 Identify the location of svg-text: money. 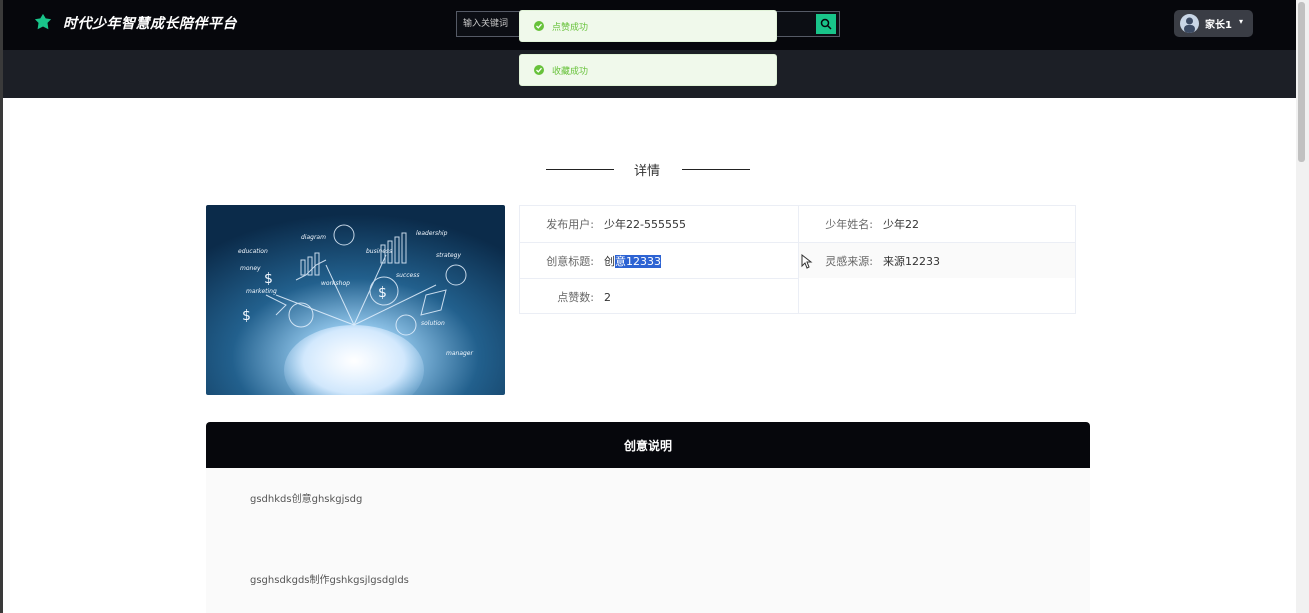
(250, 268).